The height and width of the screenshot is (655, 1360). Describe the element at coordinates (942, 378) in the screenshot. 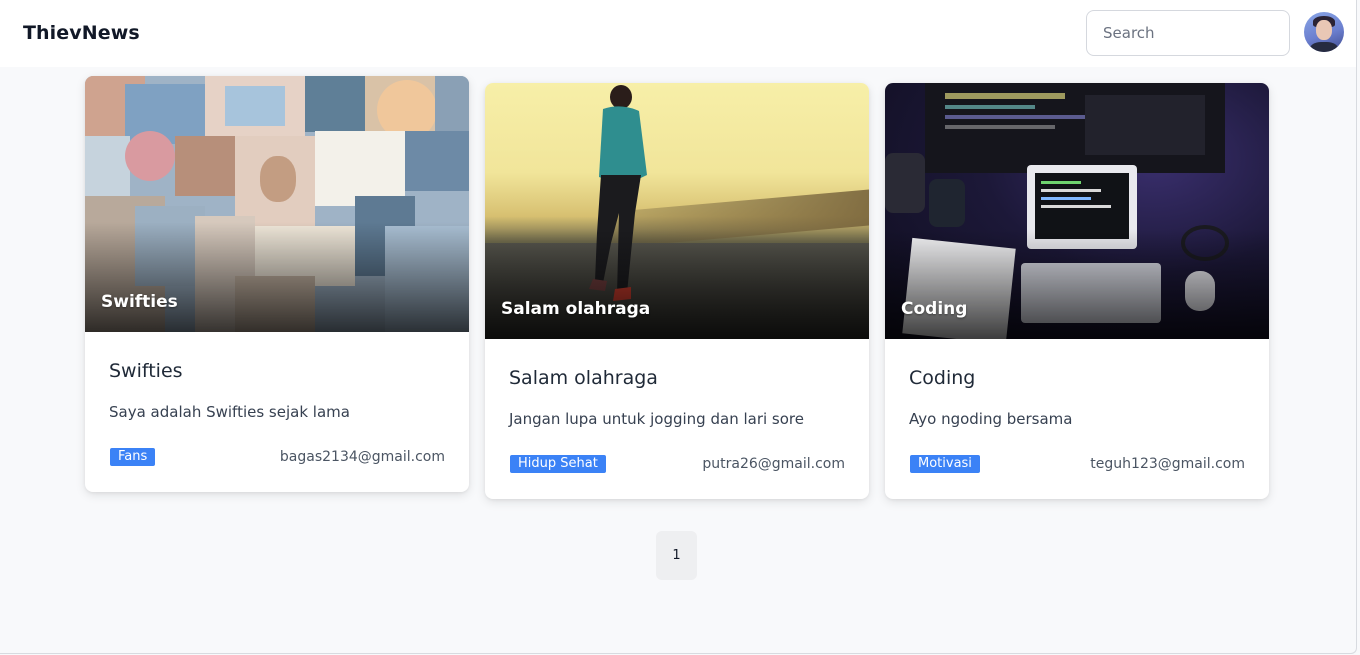

I see `card-title: Coding` at that location.